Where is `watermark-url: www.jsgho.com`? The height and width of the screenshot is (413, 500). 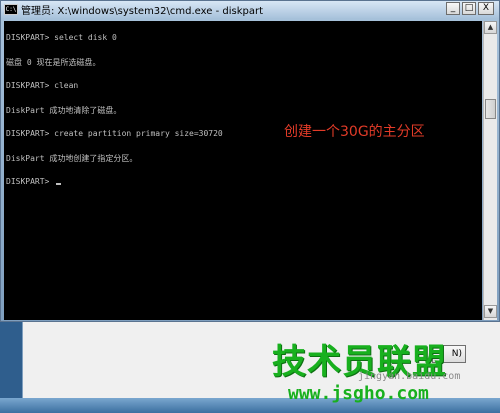
watermark-url: www.jsgho.com is located at coordinates (358, 393).